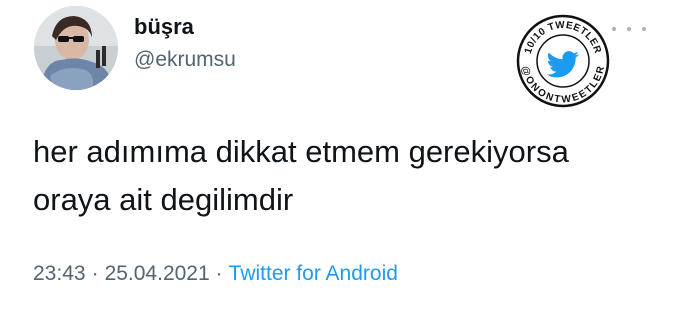  Describe the element at coordinates (59, 273) in the screenshot. I see `tweet-time: 23:43` at that location.